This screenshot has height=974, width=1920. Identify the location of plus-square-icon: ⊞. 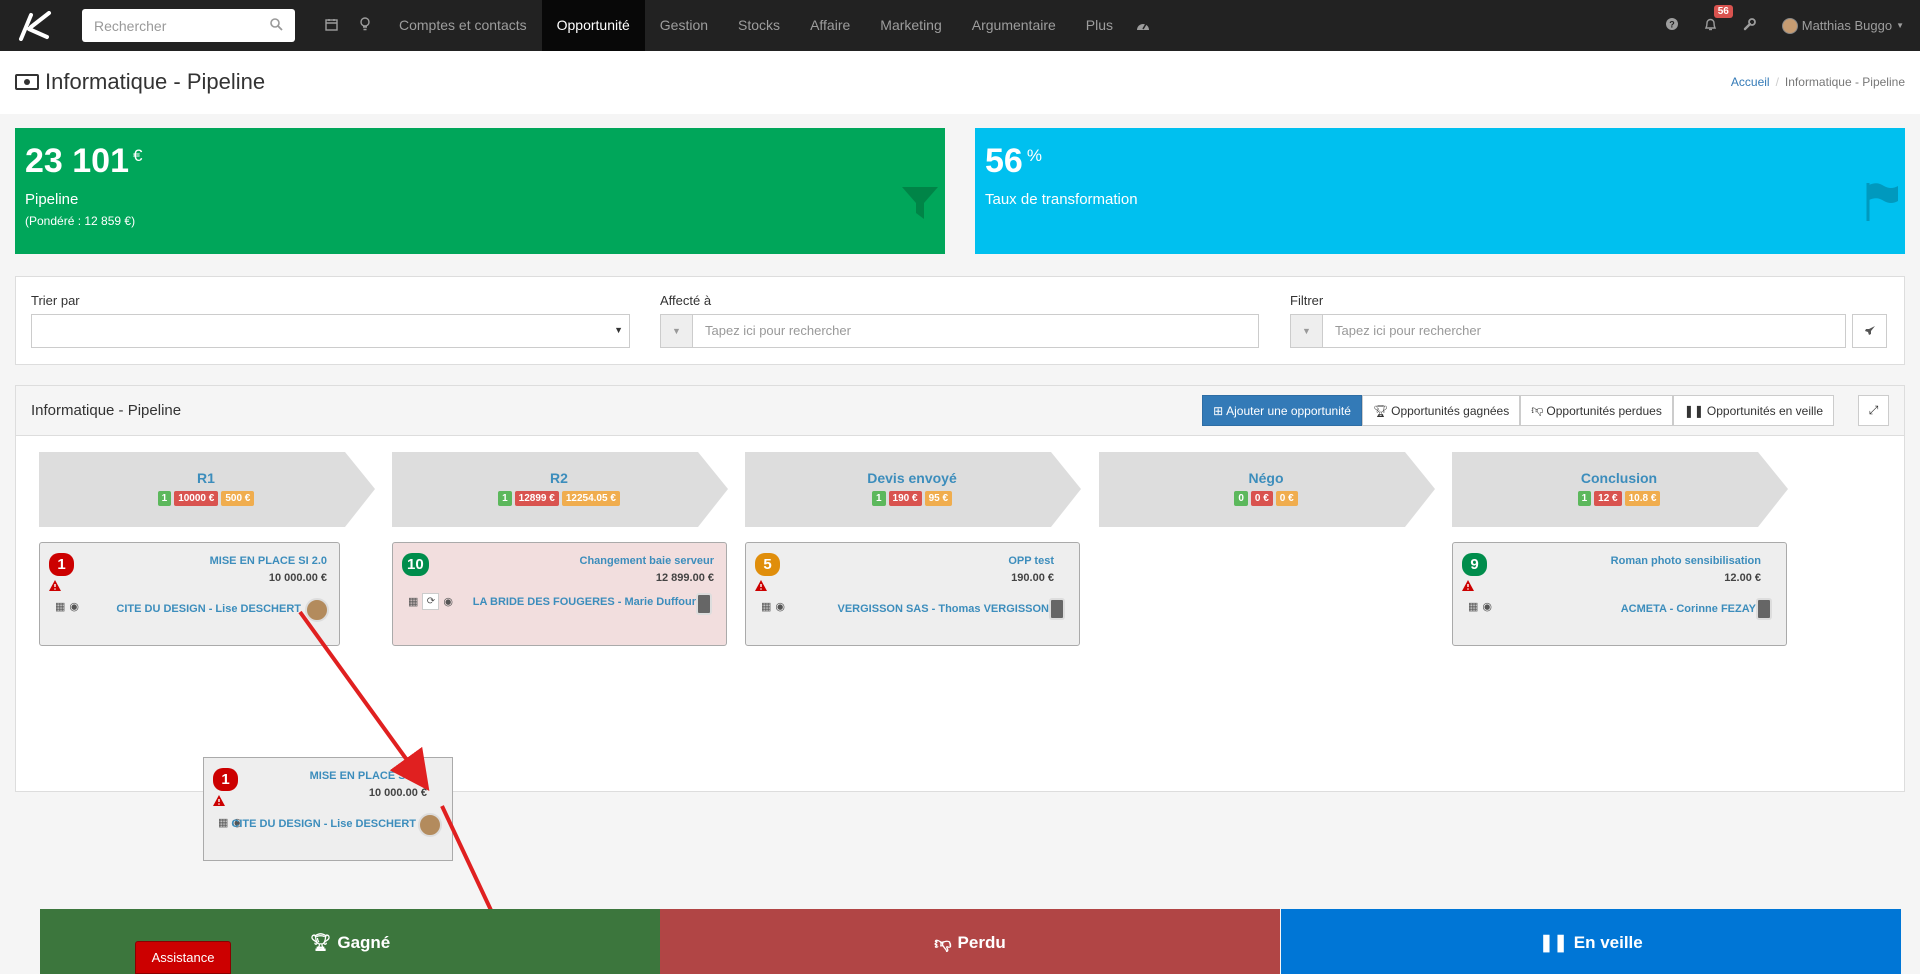
(1218, 410).